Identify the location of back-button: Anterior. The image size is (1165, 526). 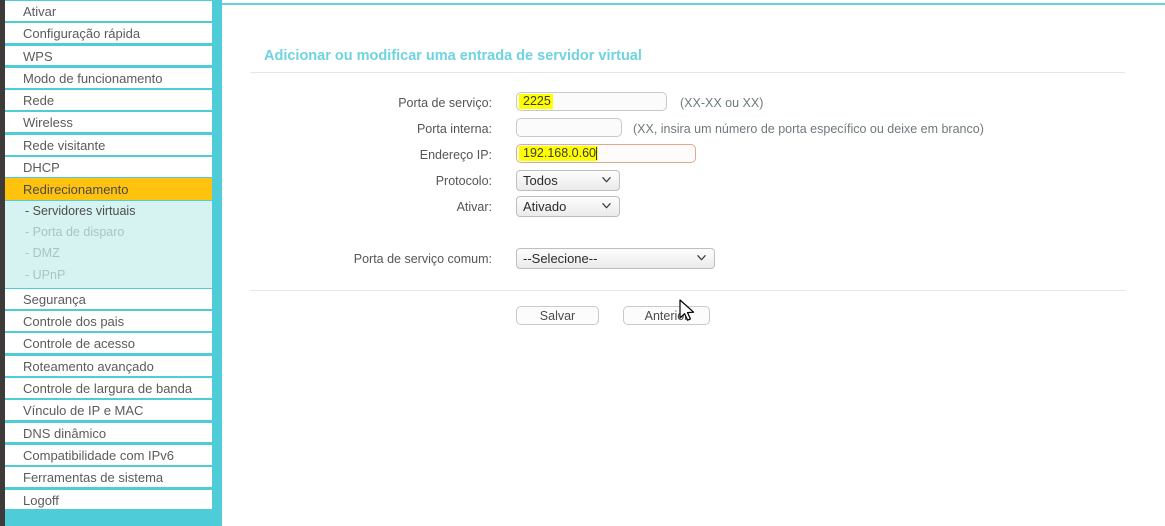
(666, 315).